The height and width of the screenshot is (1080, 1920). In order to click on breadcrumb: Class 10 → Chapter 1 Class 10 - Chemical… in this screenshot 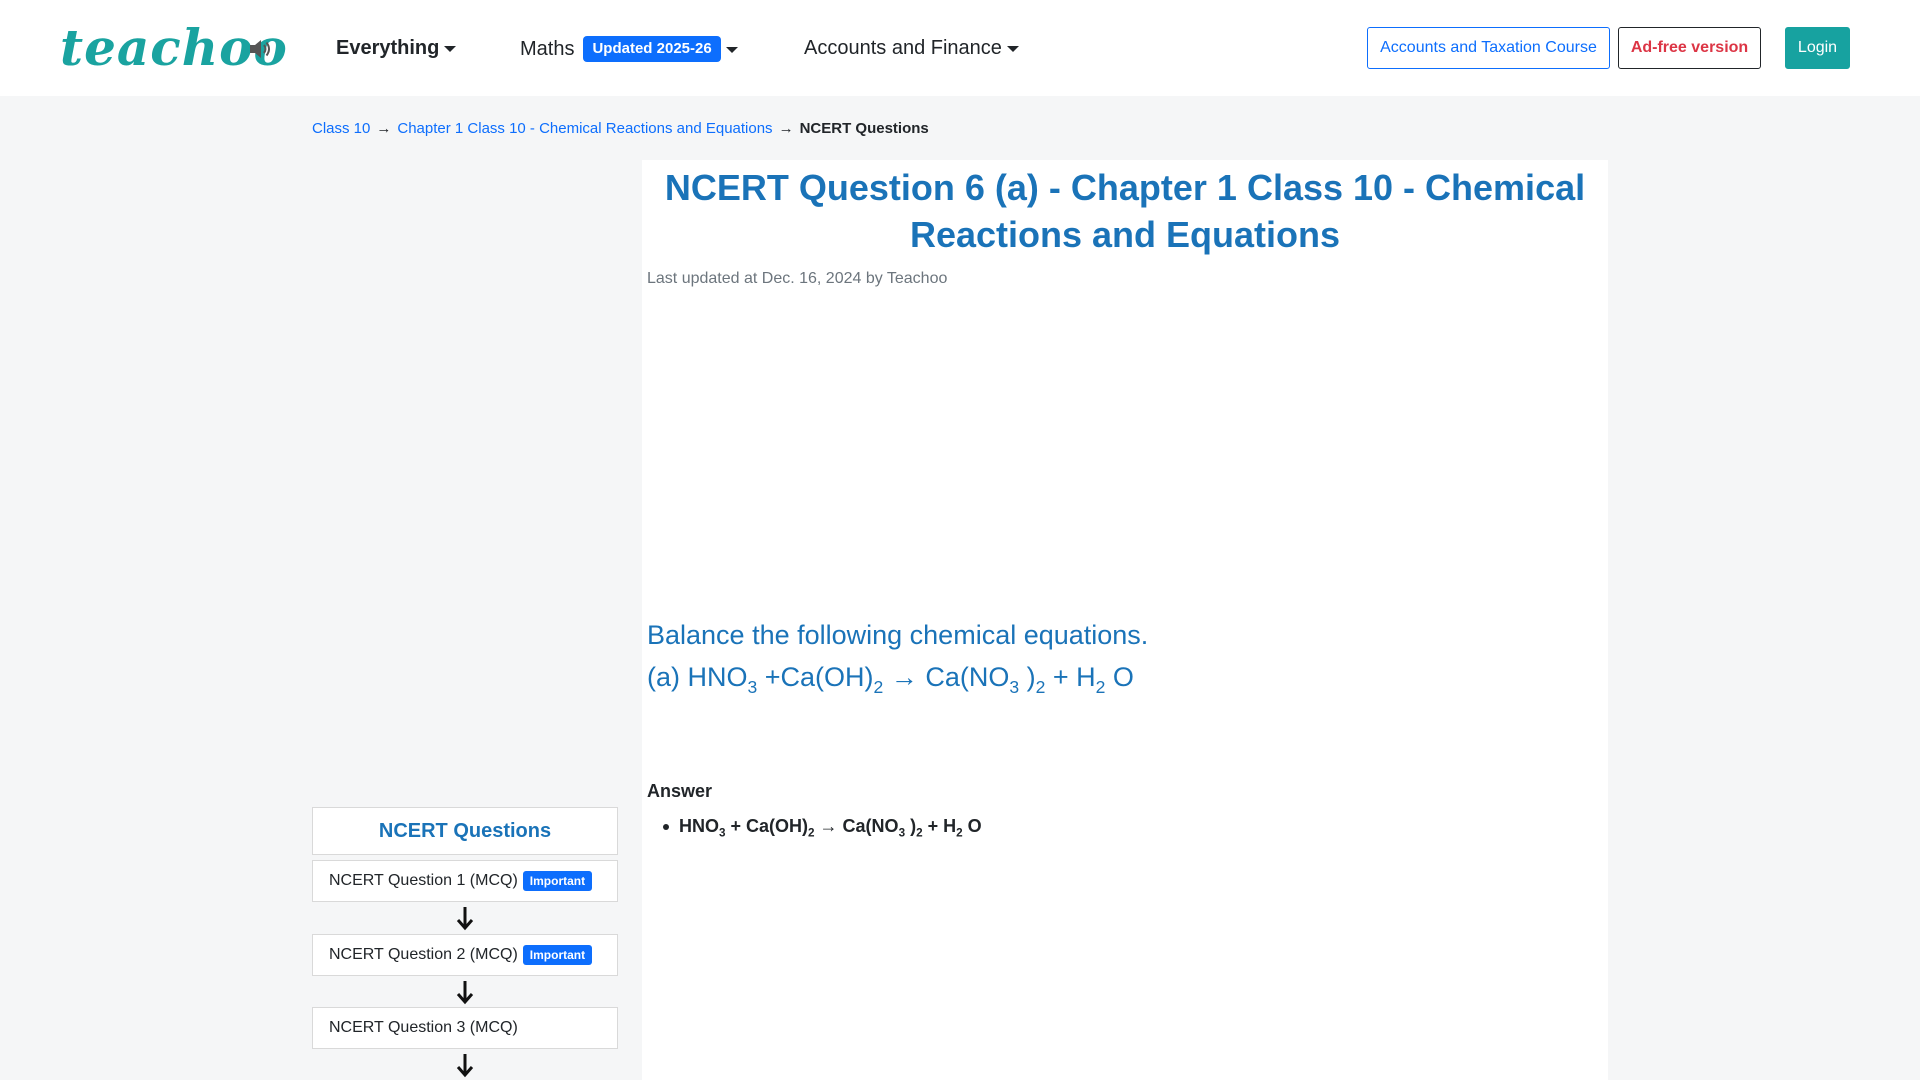, I will do `click(620, 129)`.